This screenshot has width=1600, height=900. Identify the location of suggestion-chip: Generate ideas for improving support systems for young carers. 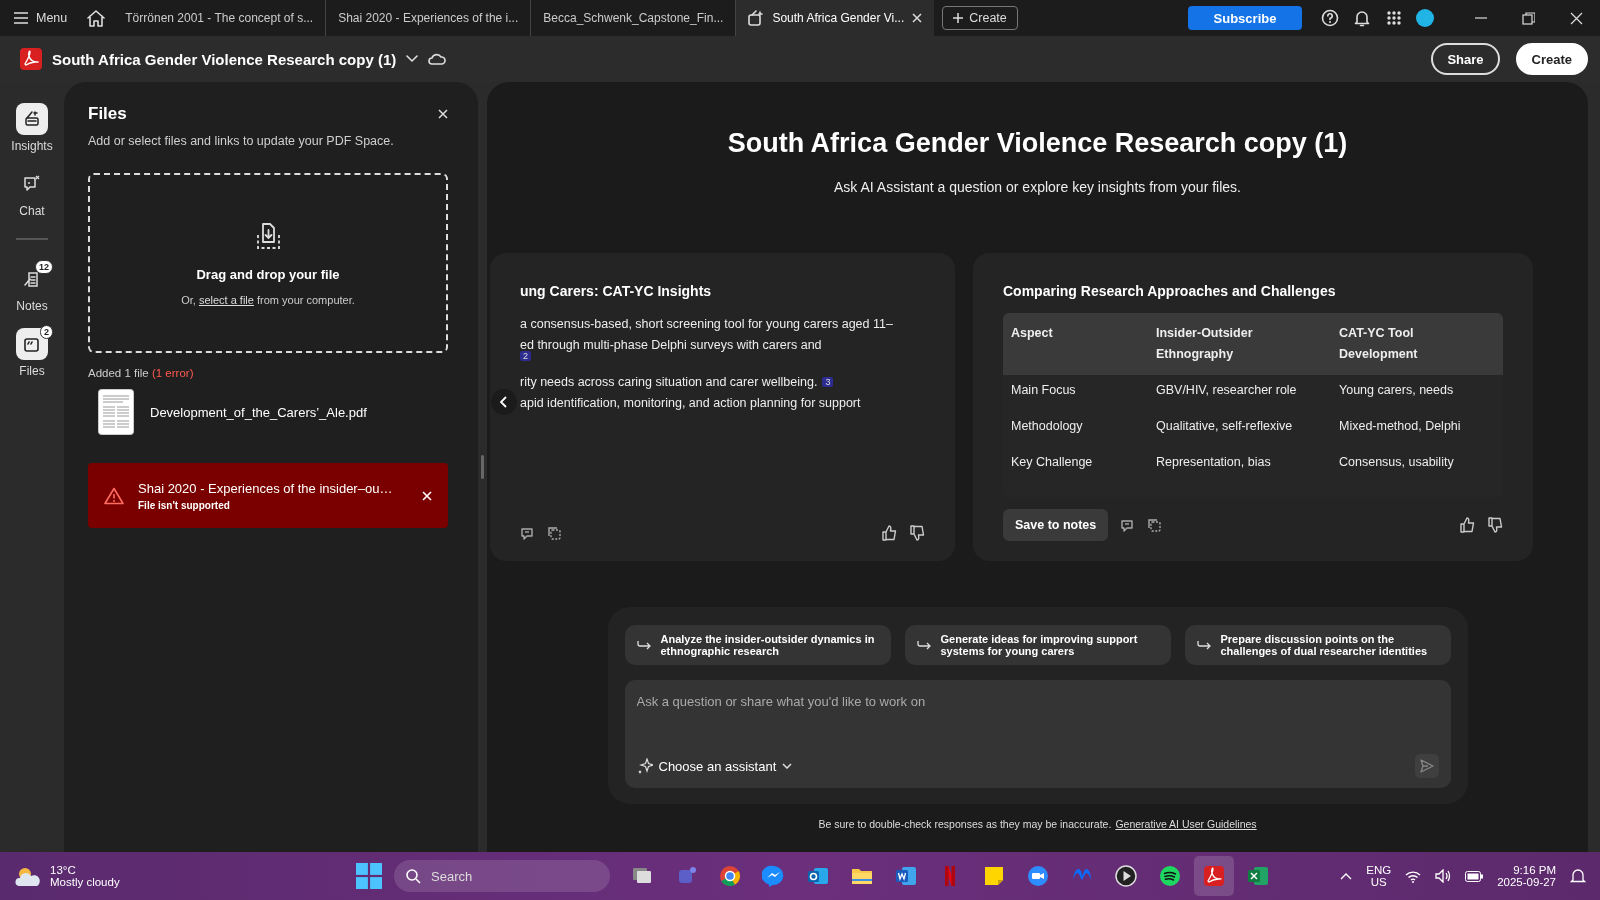
(1037, 645).